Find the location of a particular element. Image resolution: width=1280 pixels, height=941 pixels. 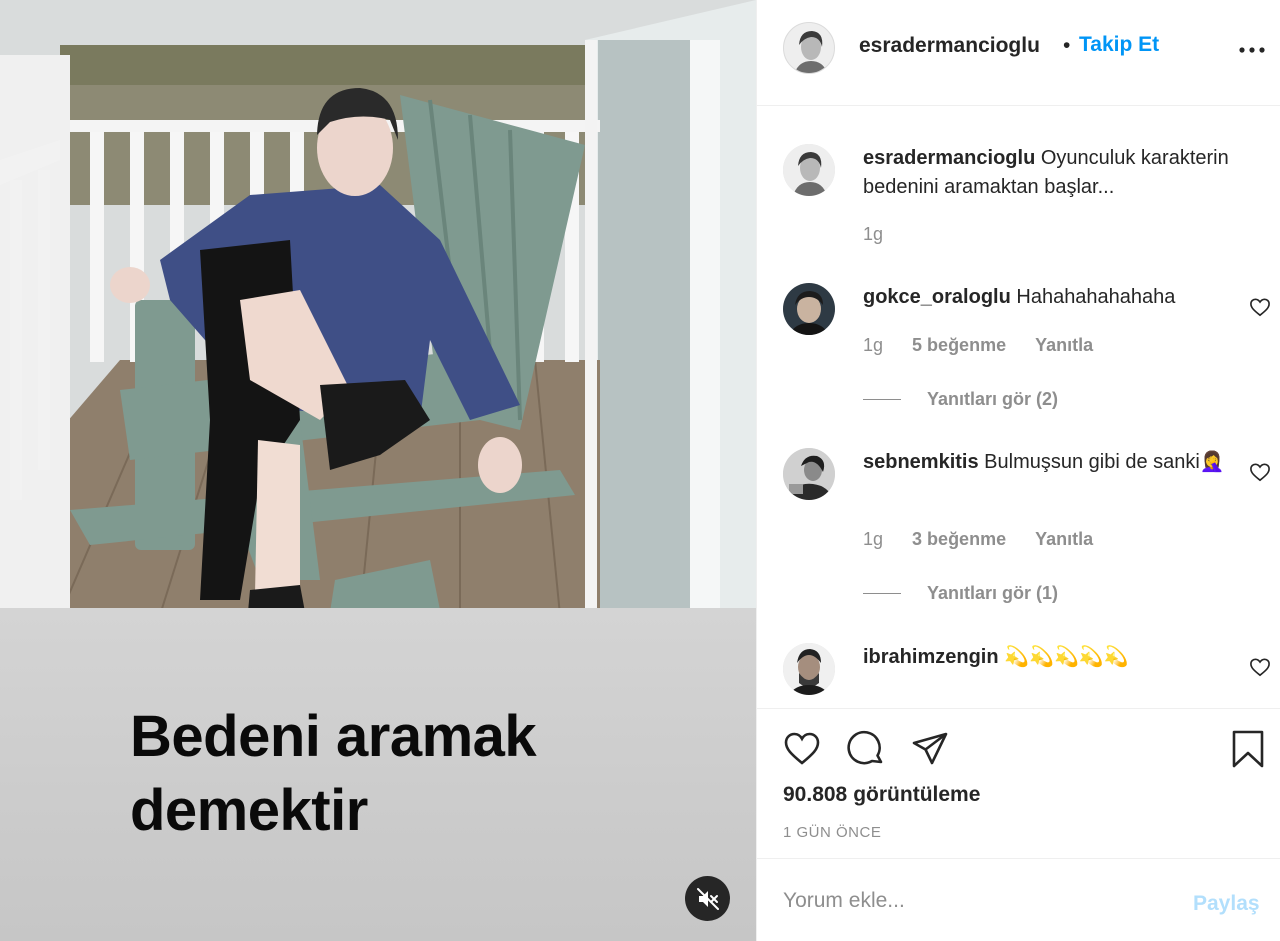

comment-username: sebnemkitis is located at coordinates (921, 462).